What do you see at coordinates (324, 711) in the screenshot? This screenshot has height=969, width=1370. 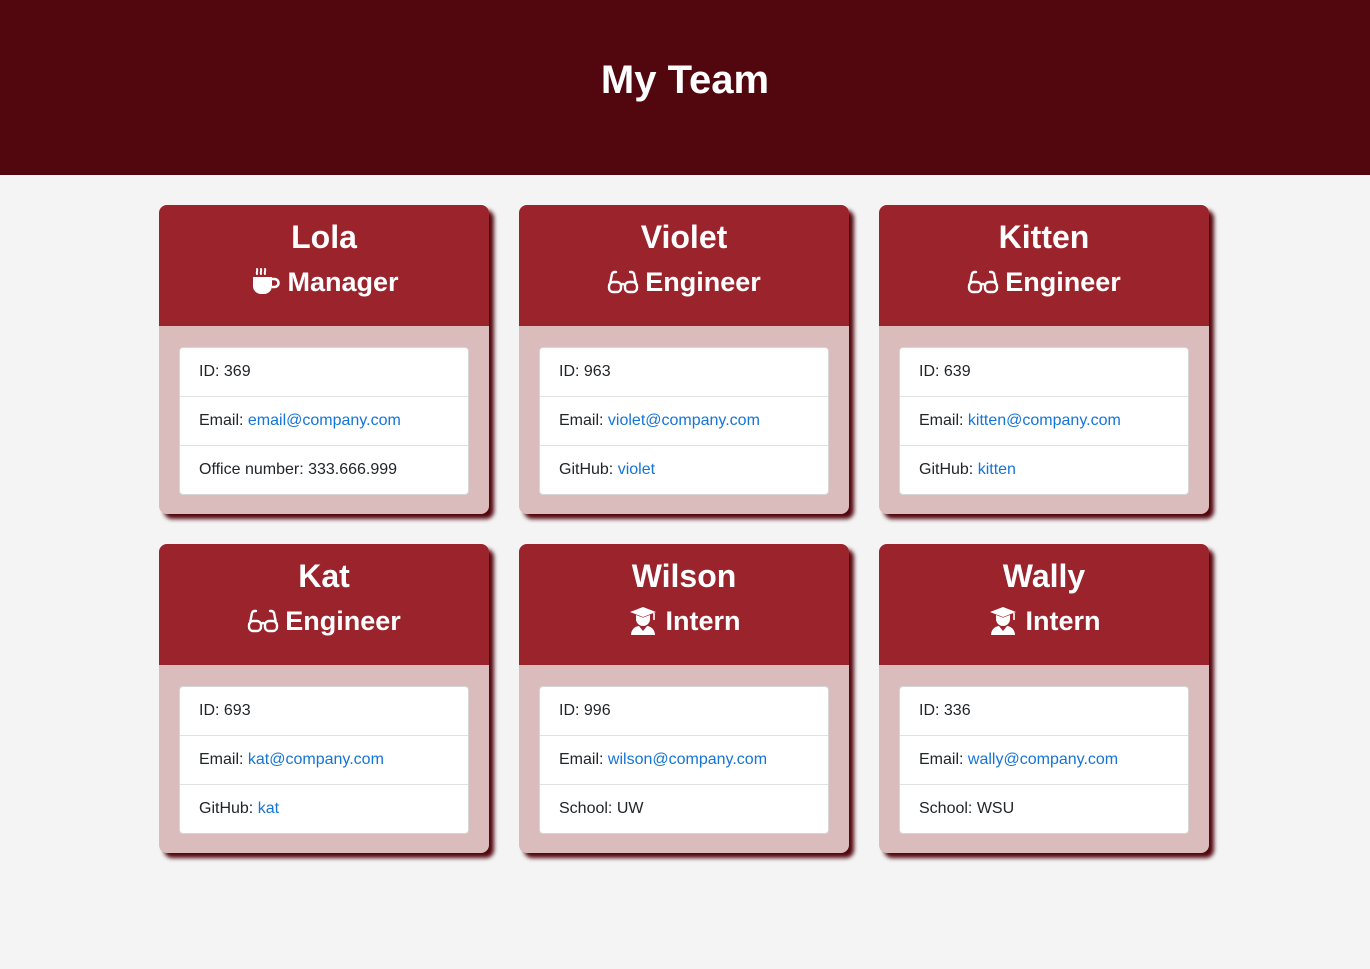 I see `id-row: ID: 693` at bounding box center [324, 711].